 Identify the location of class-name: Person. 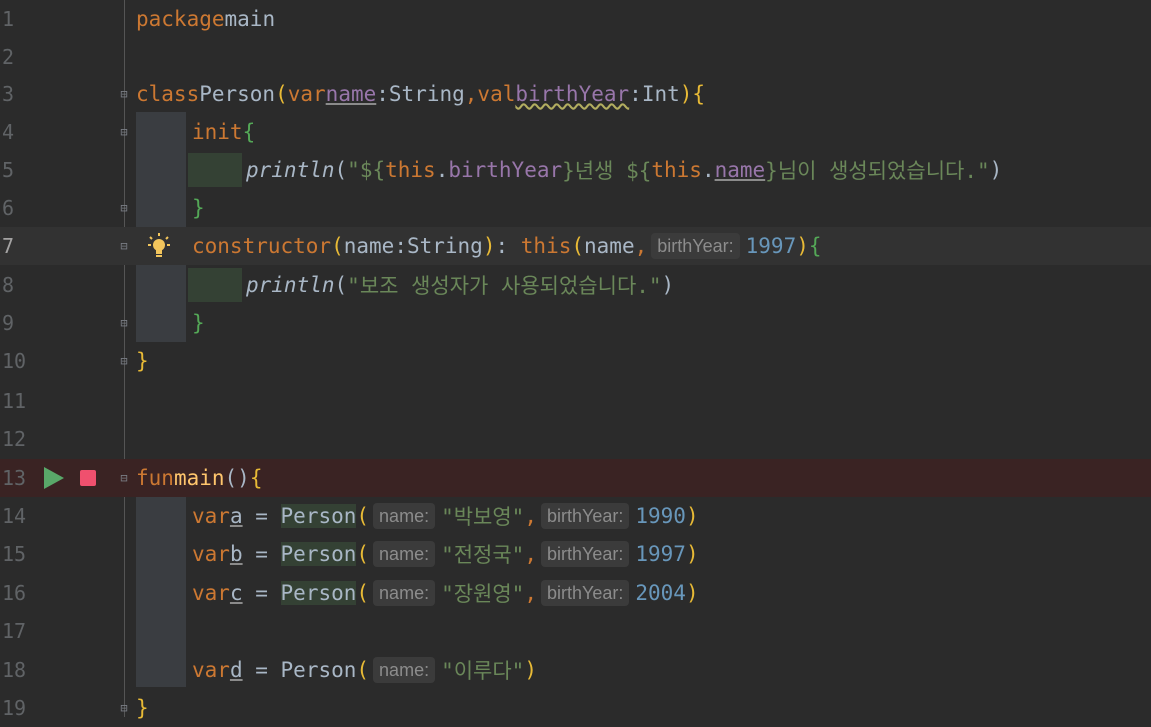
(237, 94).